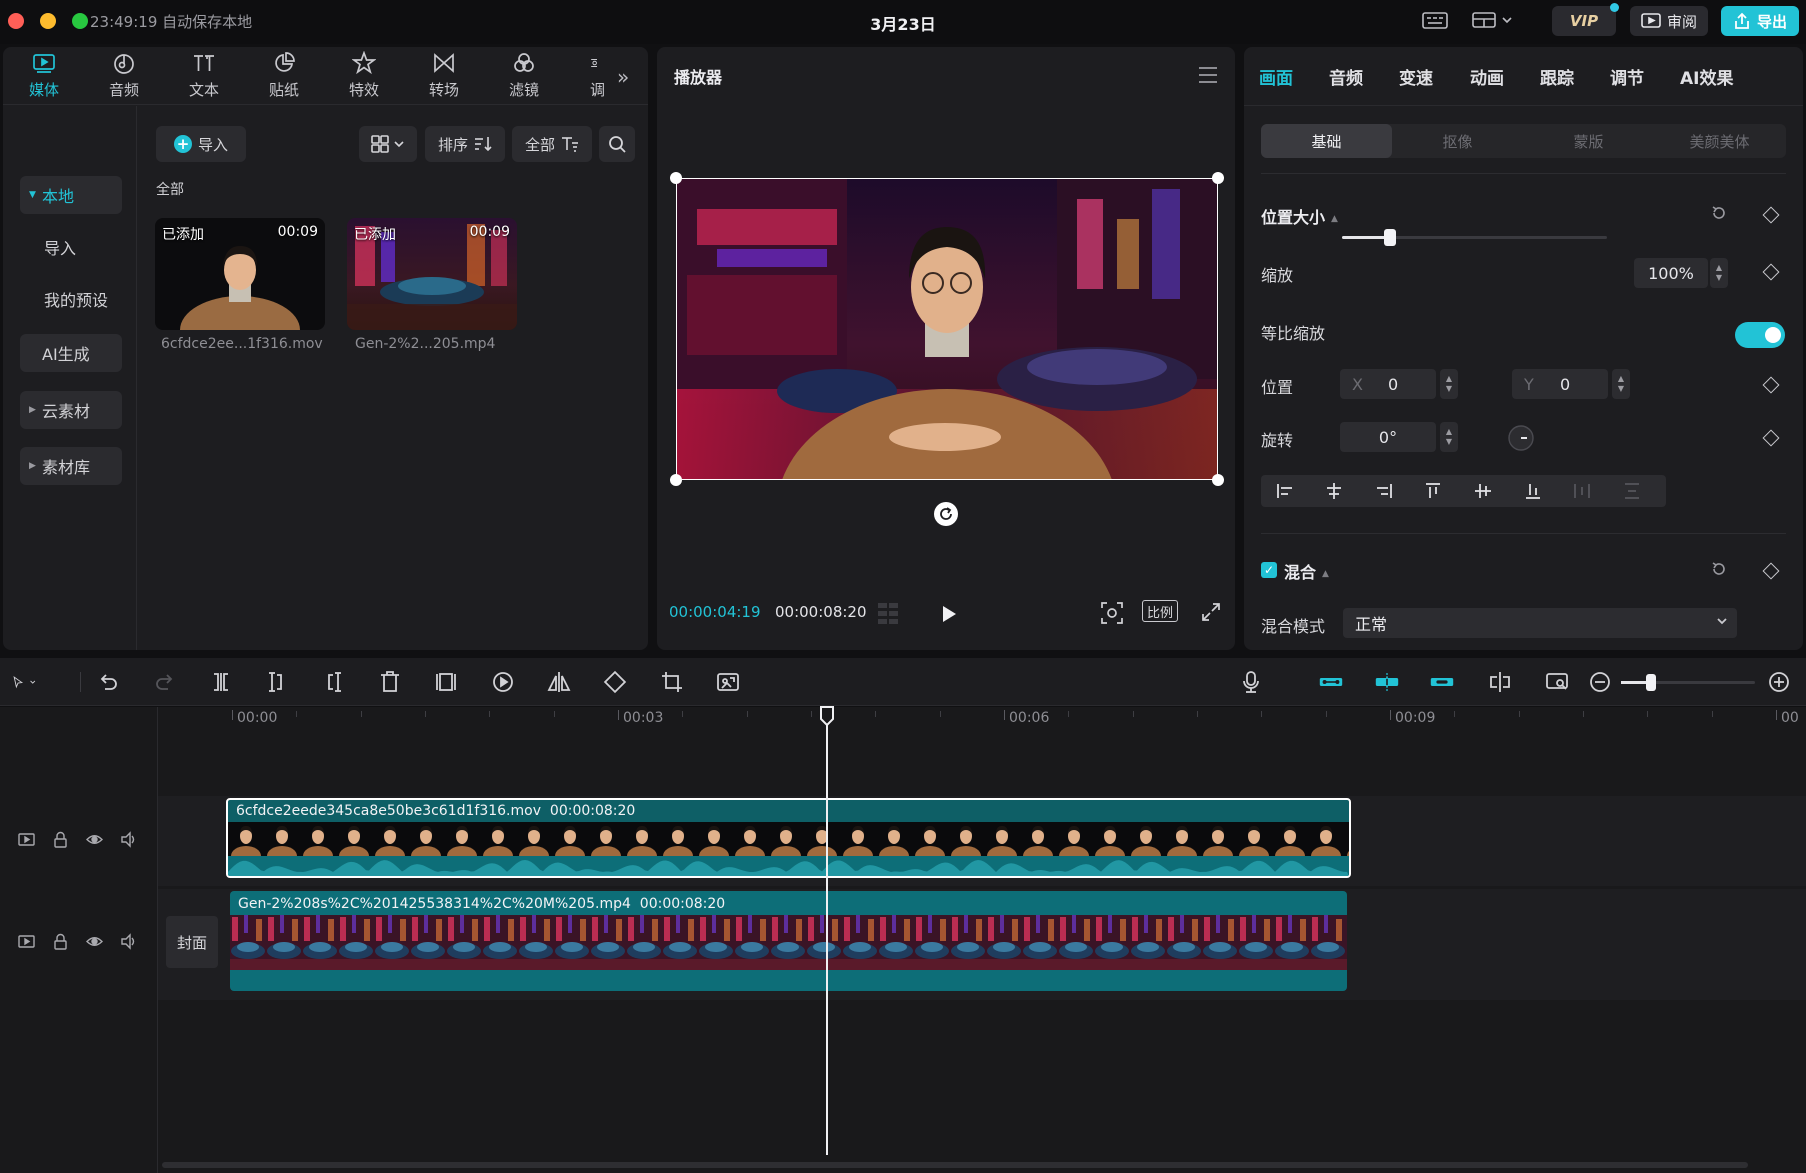 This screenshot has width=1806, height=1173. What do you see at coordinates (192, 942) in the screenshot?
I see `cover-button: 封面` at bounding box center [192, 942].